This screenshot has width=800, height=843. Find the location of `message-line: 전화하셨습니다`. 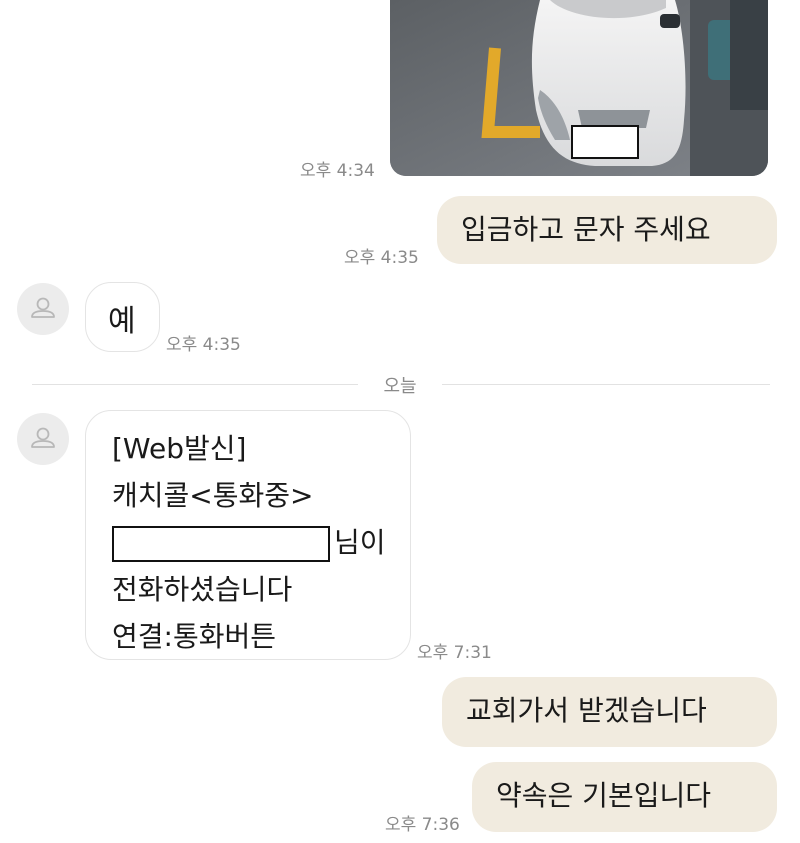

message-line: 전화하셨습니다 is located at coordinates (202, 589).